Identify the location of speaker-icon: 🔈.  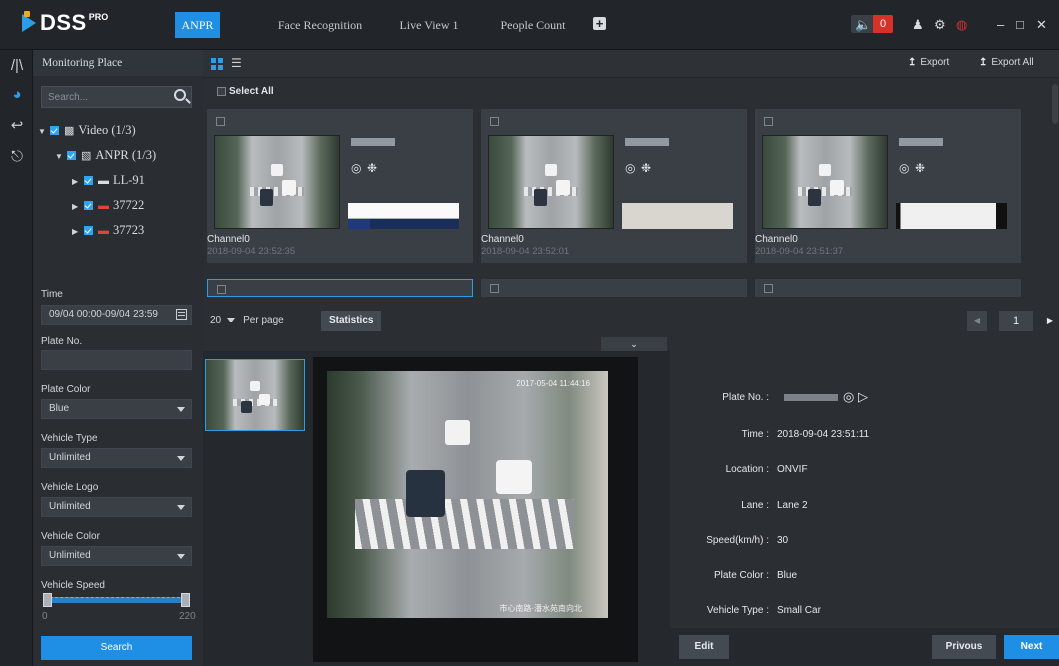
(863, 25).